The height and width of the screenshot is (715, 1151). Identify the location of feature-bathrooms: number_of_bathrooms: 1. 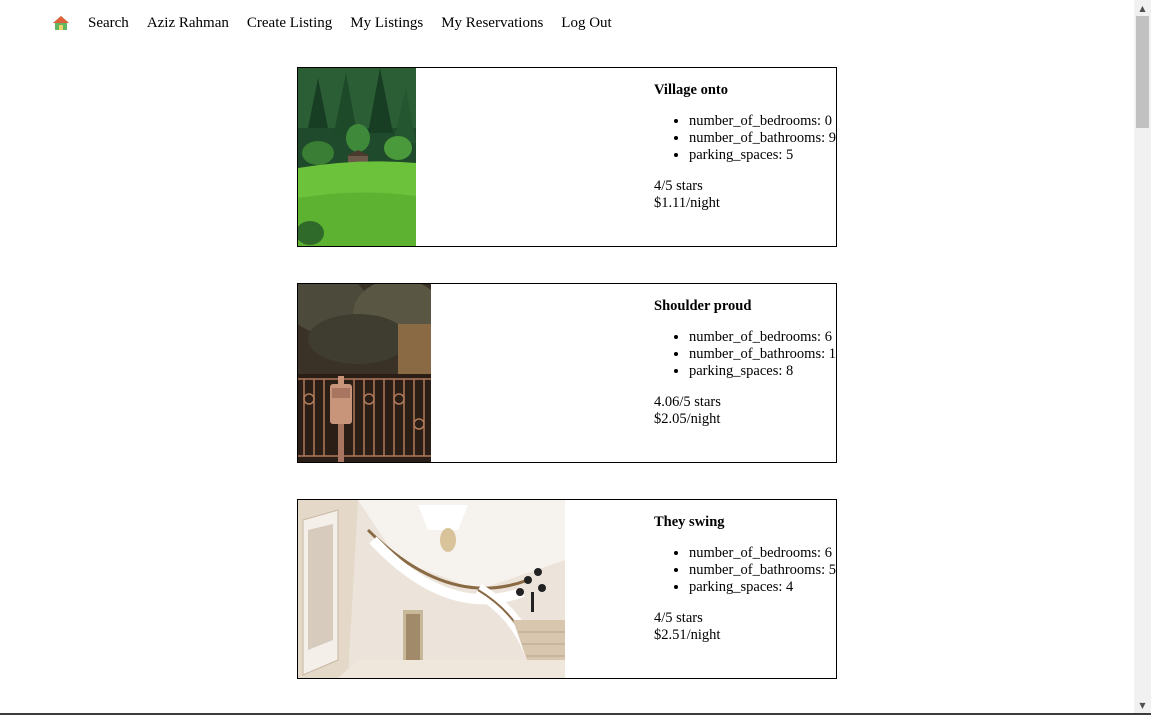
(762, 354).